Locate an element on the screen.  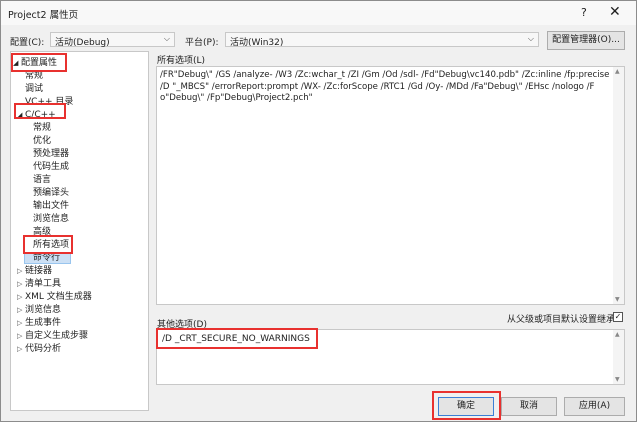
tree-item-label: 命令行 is located at coordinates (47, 258).